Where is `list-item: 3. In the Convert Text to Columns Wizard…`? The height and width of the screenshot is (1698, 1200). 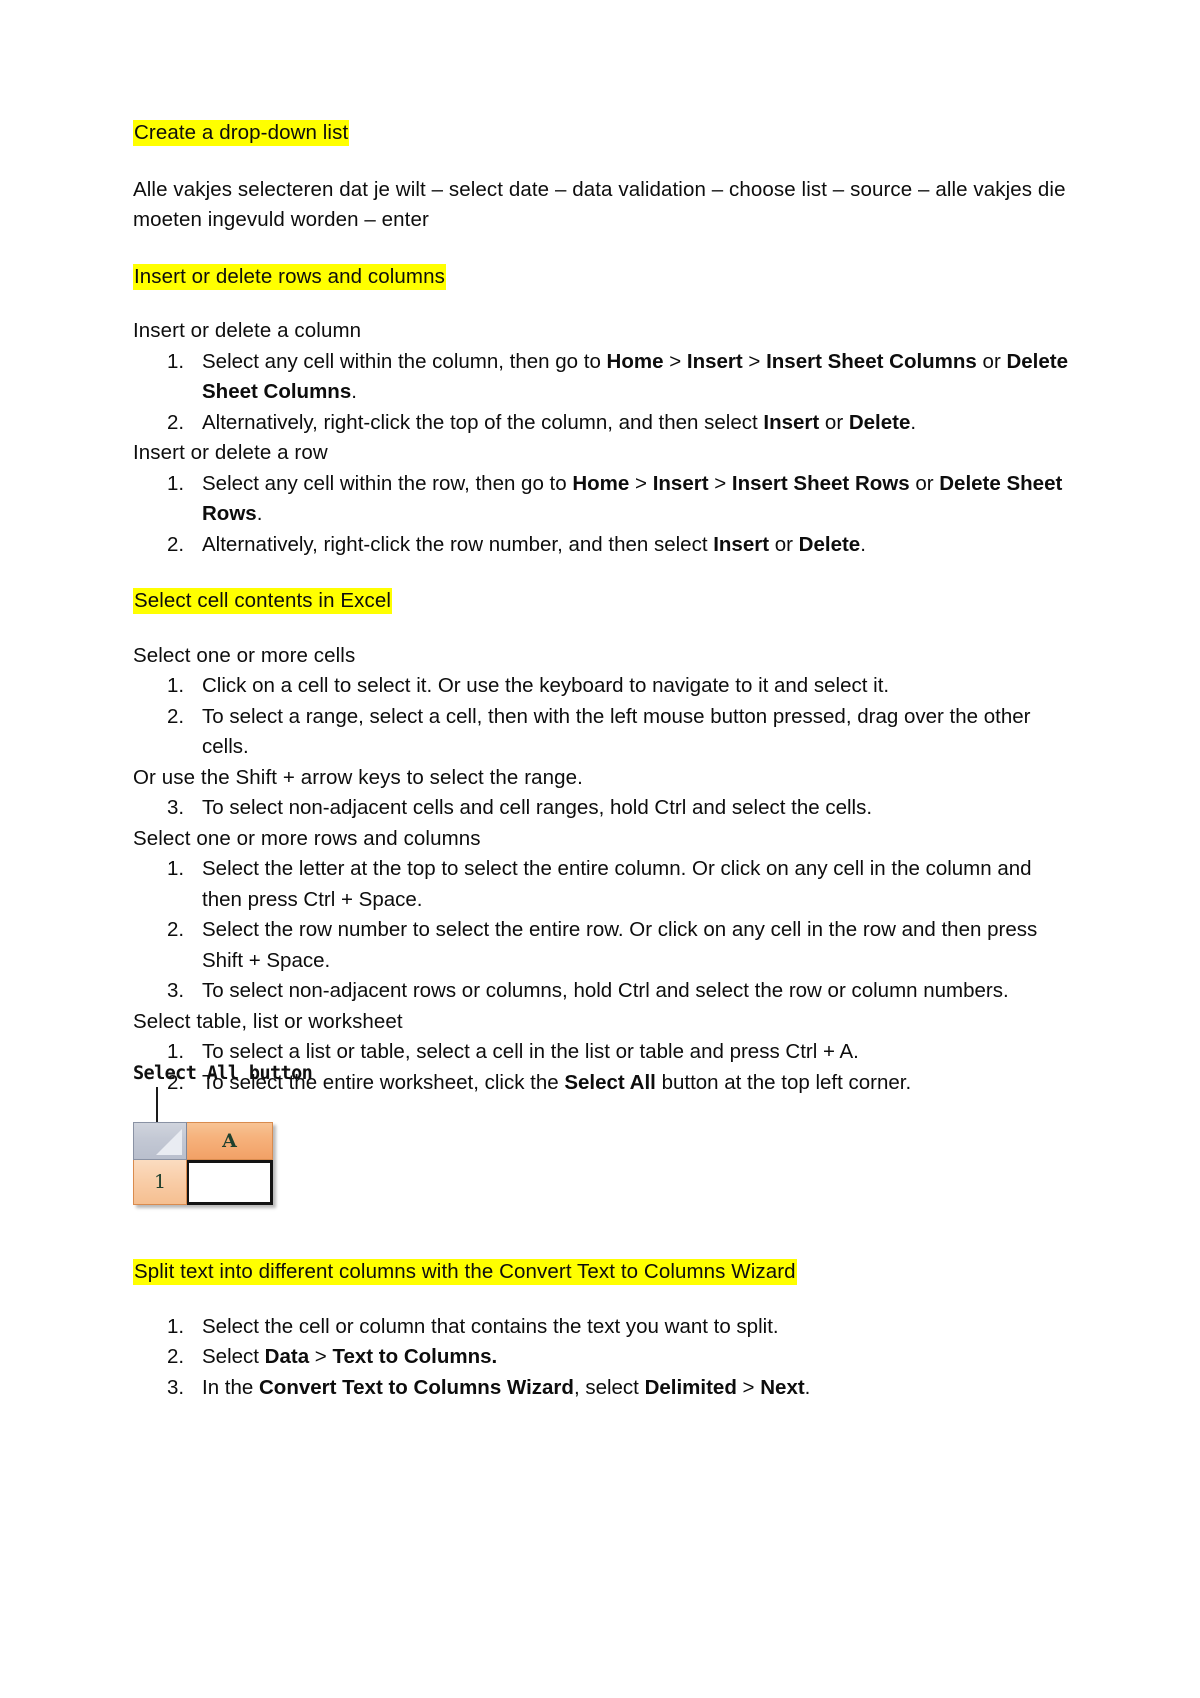 list-item: 3. In the Convert Text to Columns Wizard… is located at coordinates (603, 1388).